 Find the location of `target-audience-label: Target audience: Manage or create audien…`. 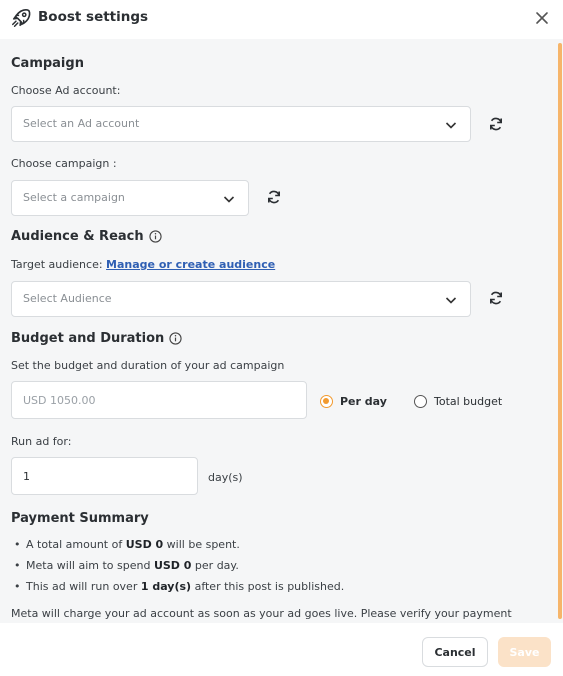

target-audience-label: Target audience: Manage or create audien… is located at coordinates (143, 264).